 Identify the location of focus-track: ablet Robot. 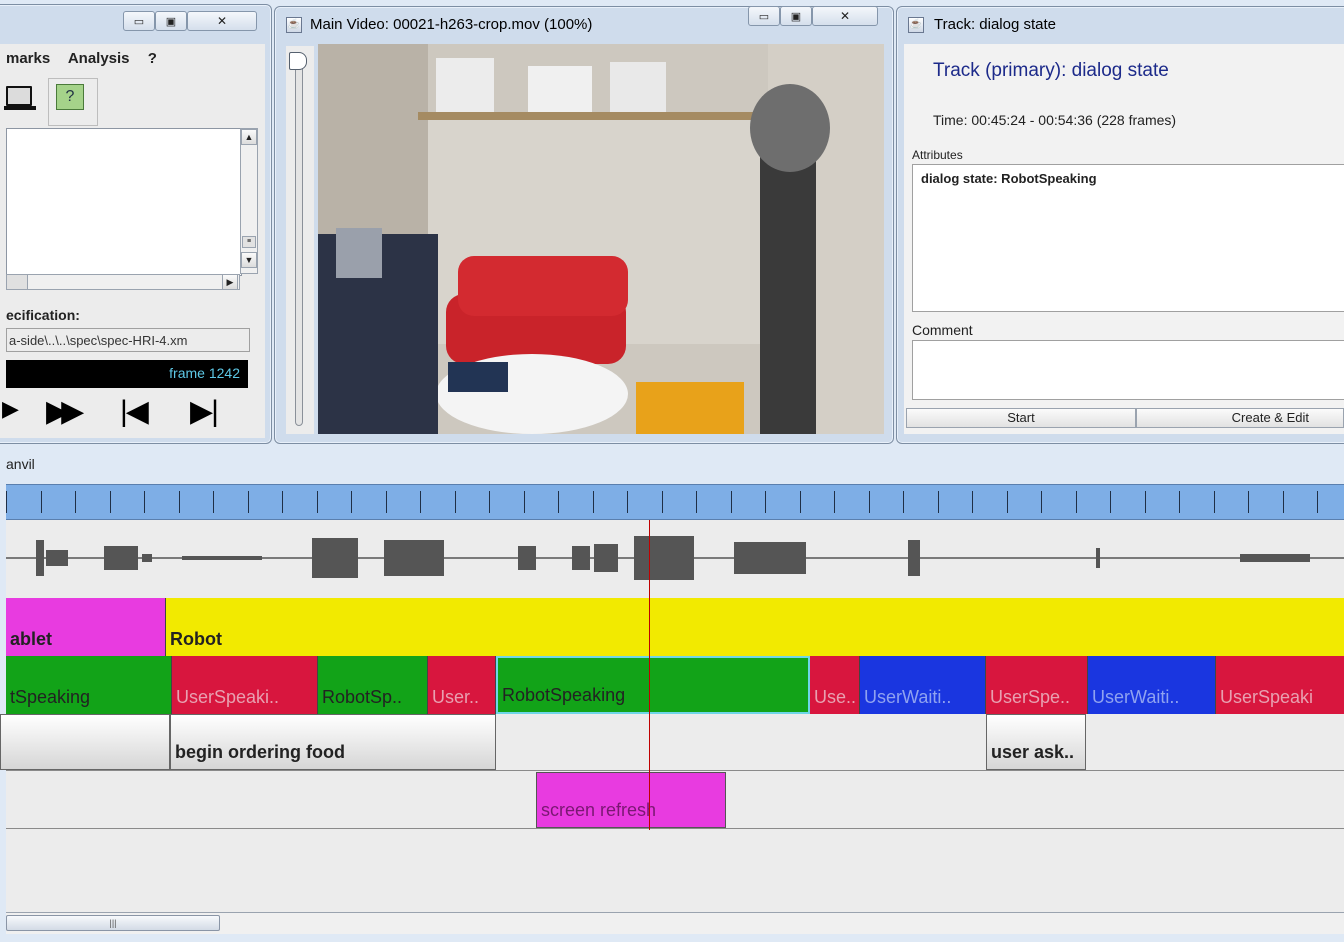
(675, 627).